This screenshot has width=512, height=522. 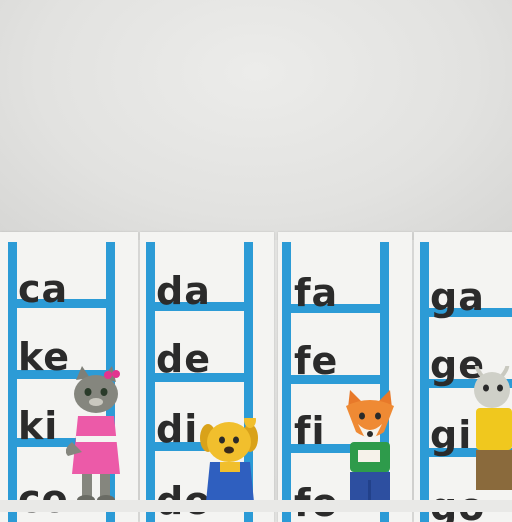 I want to click on syllable: ke, so click(x=44, y=357).